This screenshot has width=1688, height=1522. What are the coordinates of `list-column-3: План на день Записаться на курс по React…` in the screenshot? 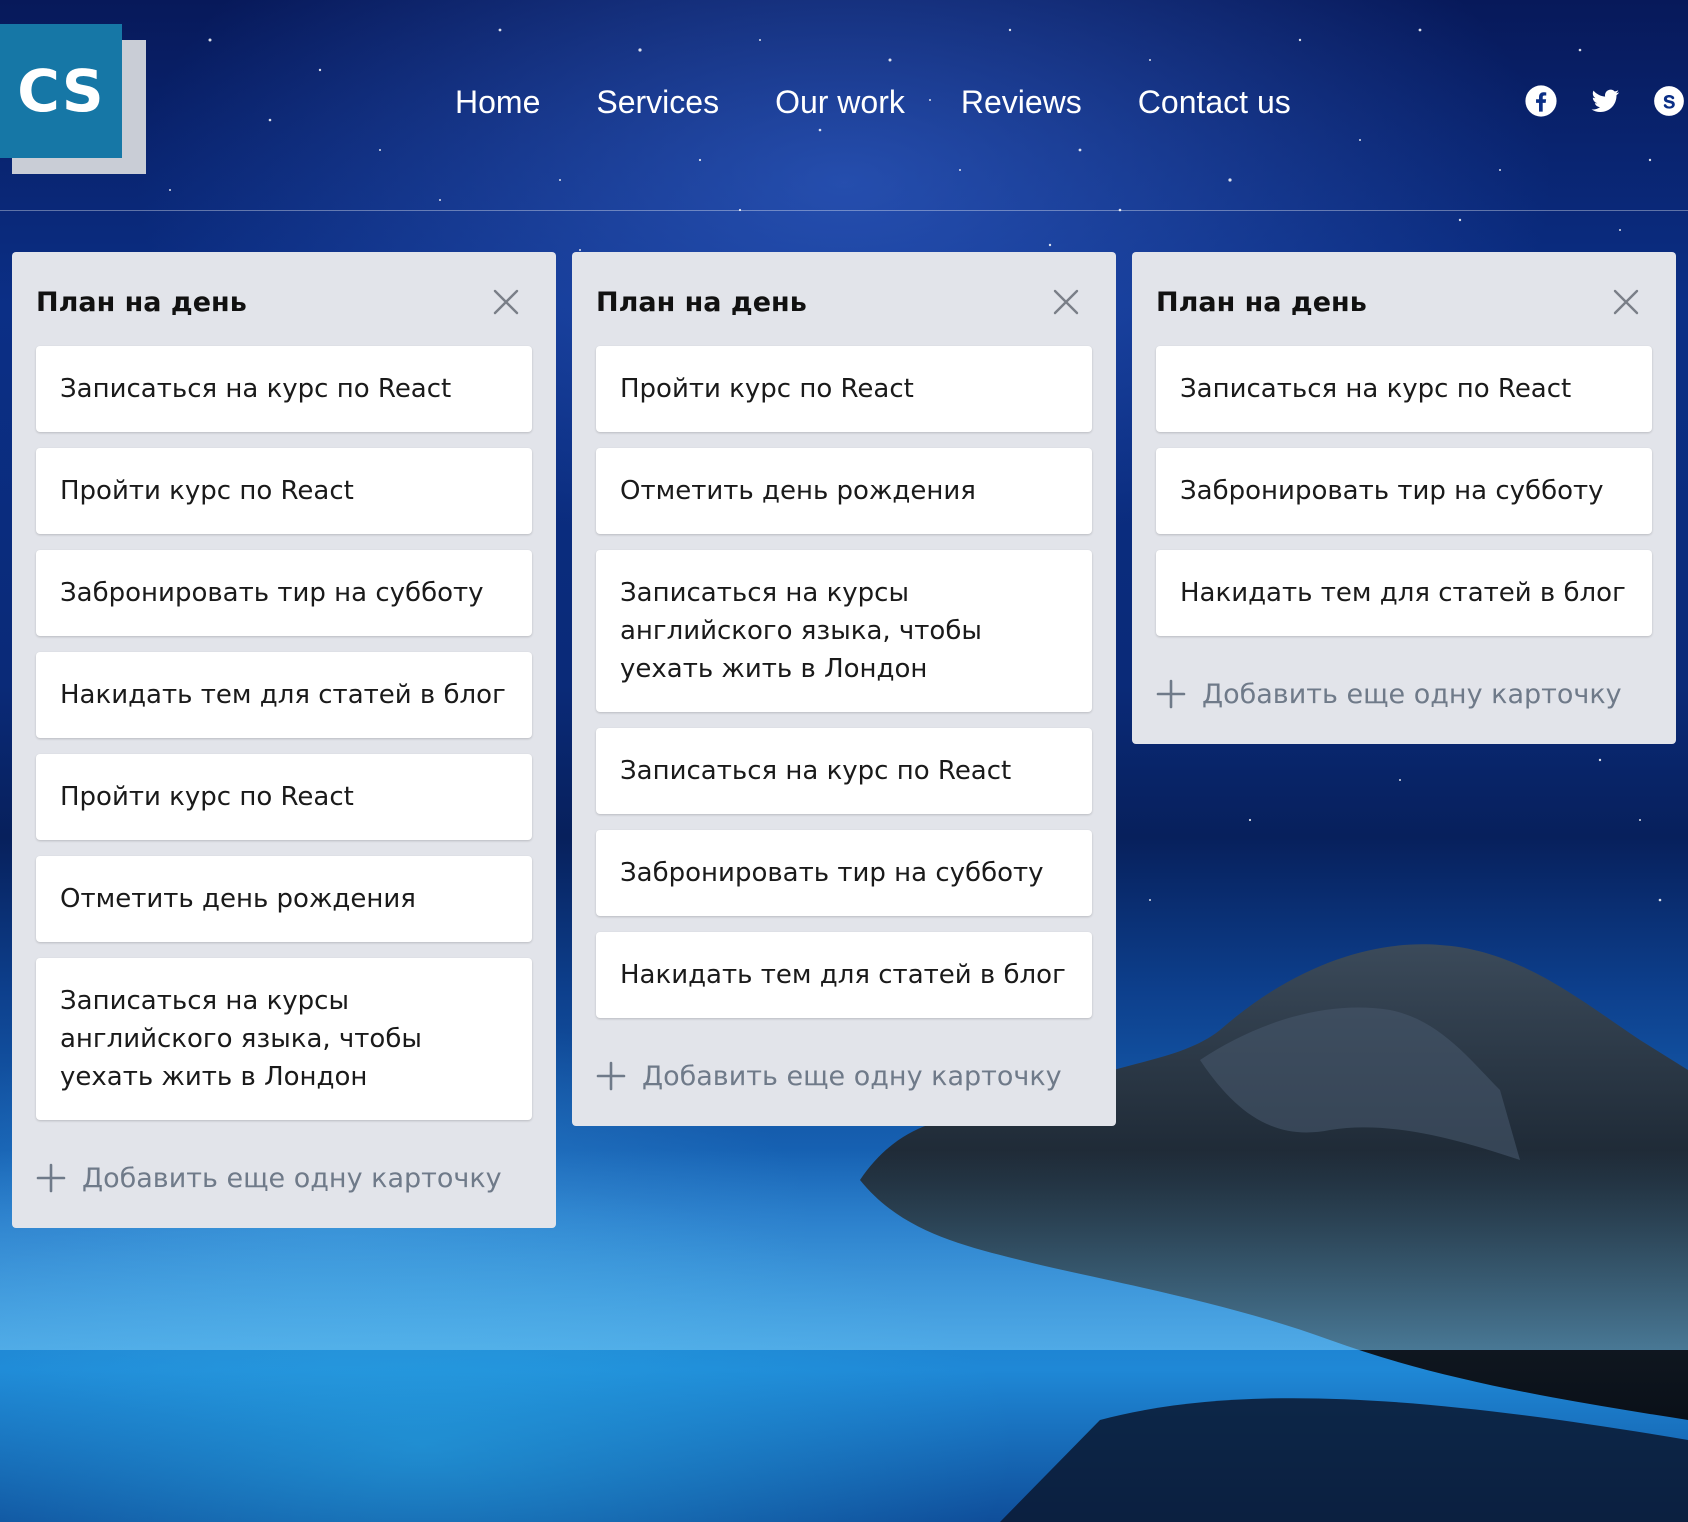 It's located at (1404, 498).